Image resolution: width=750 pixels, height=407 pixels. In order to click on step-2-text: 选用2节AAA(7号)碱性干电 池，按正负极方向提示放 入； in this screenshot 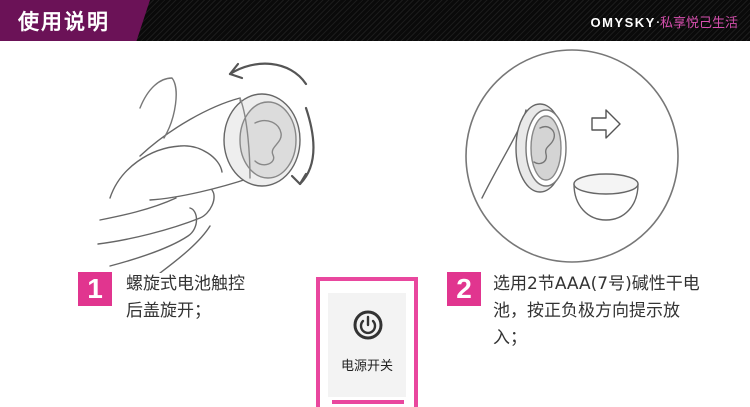, I will do `click(596, 311)`.